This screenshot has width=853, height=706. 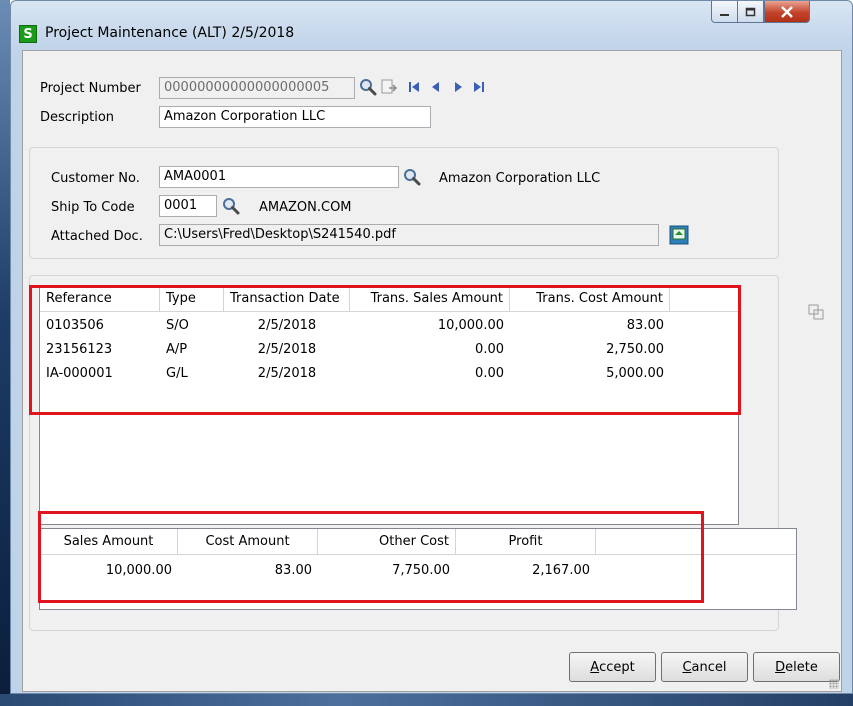 I want to click on cell-cost: 5,000.00, so click(x=635, y=373).